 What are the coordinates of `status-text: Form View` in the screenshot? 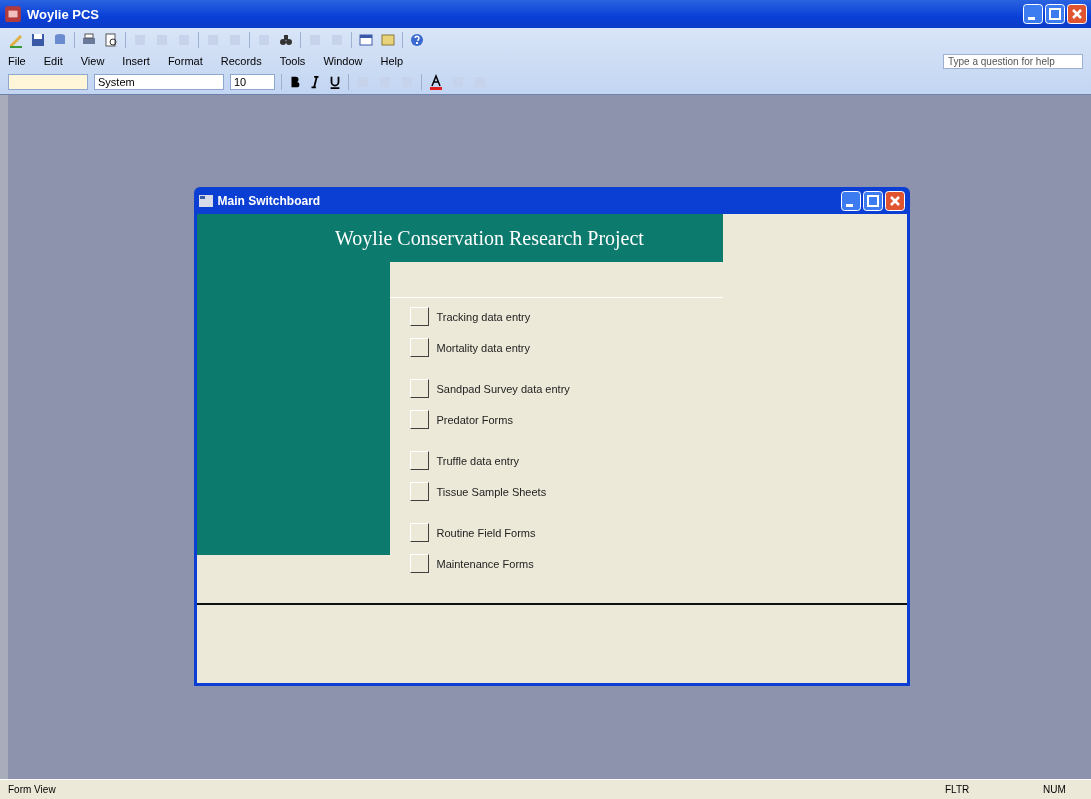 It's located at (32, 789).